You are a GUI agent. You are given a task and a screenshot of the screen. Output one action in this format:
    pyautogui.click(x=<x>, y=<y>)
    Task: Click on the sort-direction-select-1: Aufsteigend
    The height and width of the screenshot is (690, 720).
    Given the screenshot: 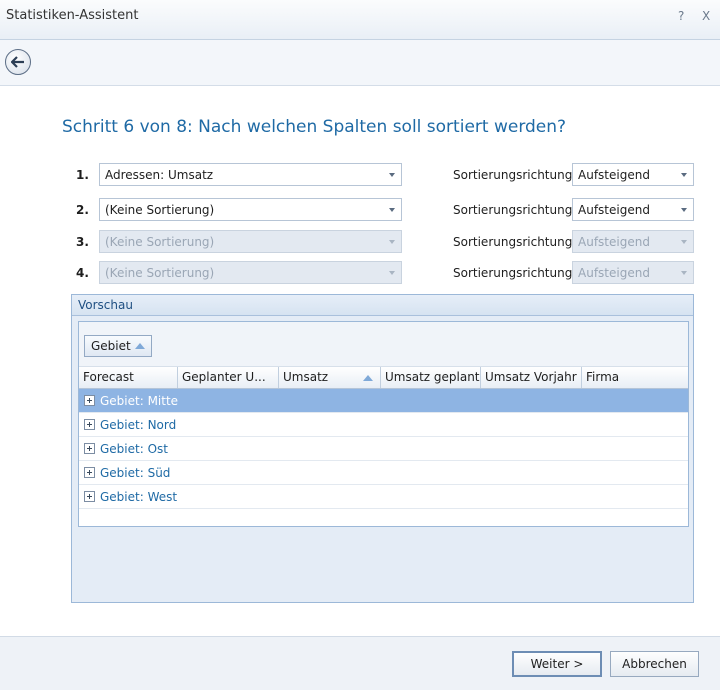 What is the action you would take?
    pyautogui.click(x=633, y=174)
    